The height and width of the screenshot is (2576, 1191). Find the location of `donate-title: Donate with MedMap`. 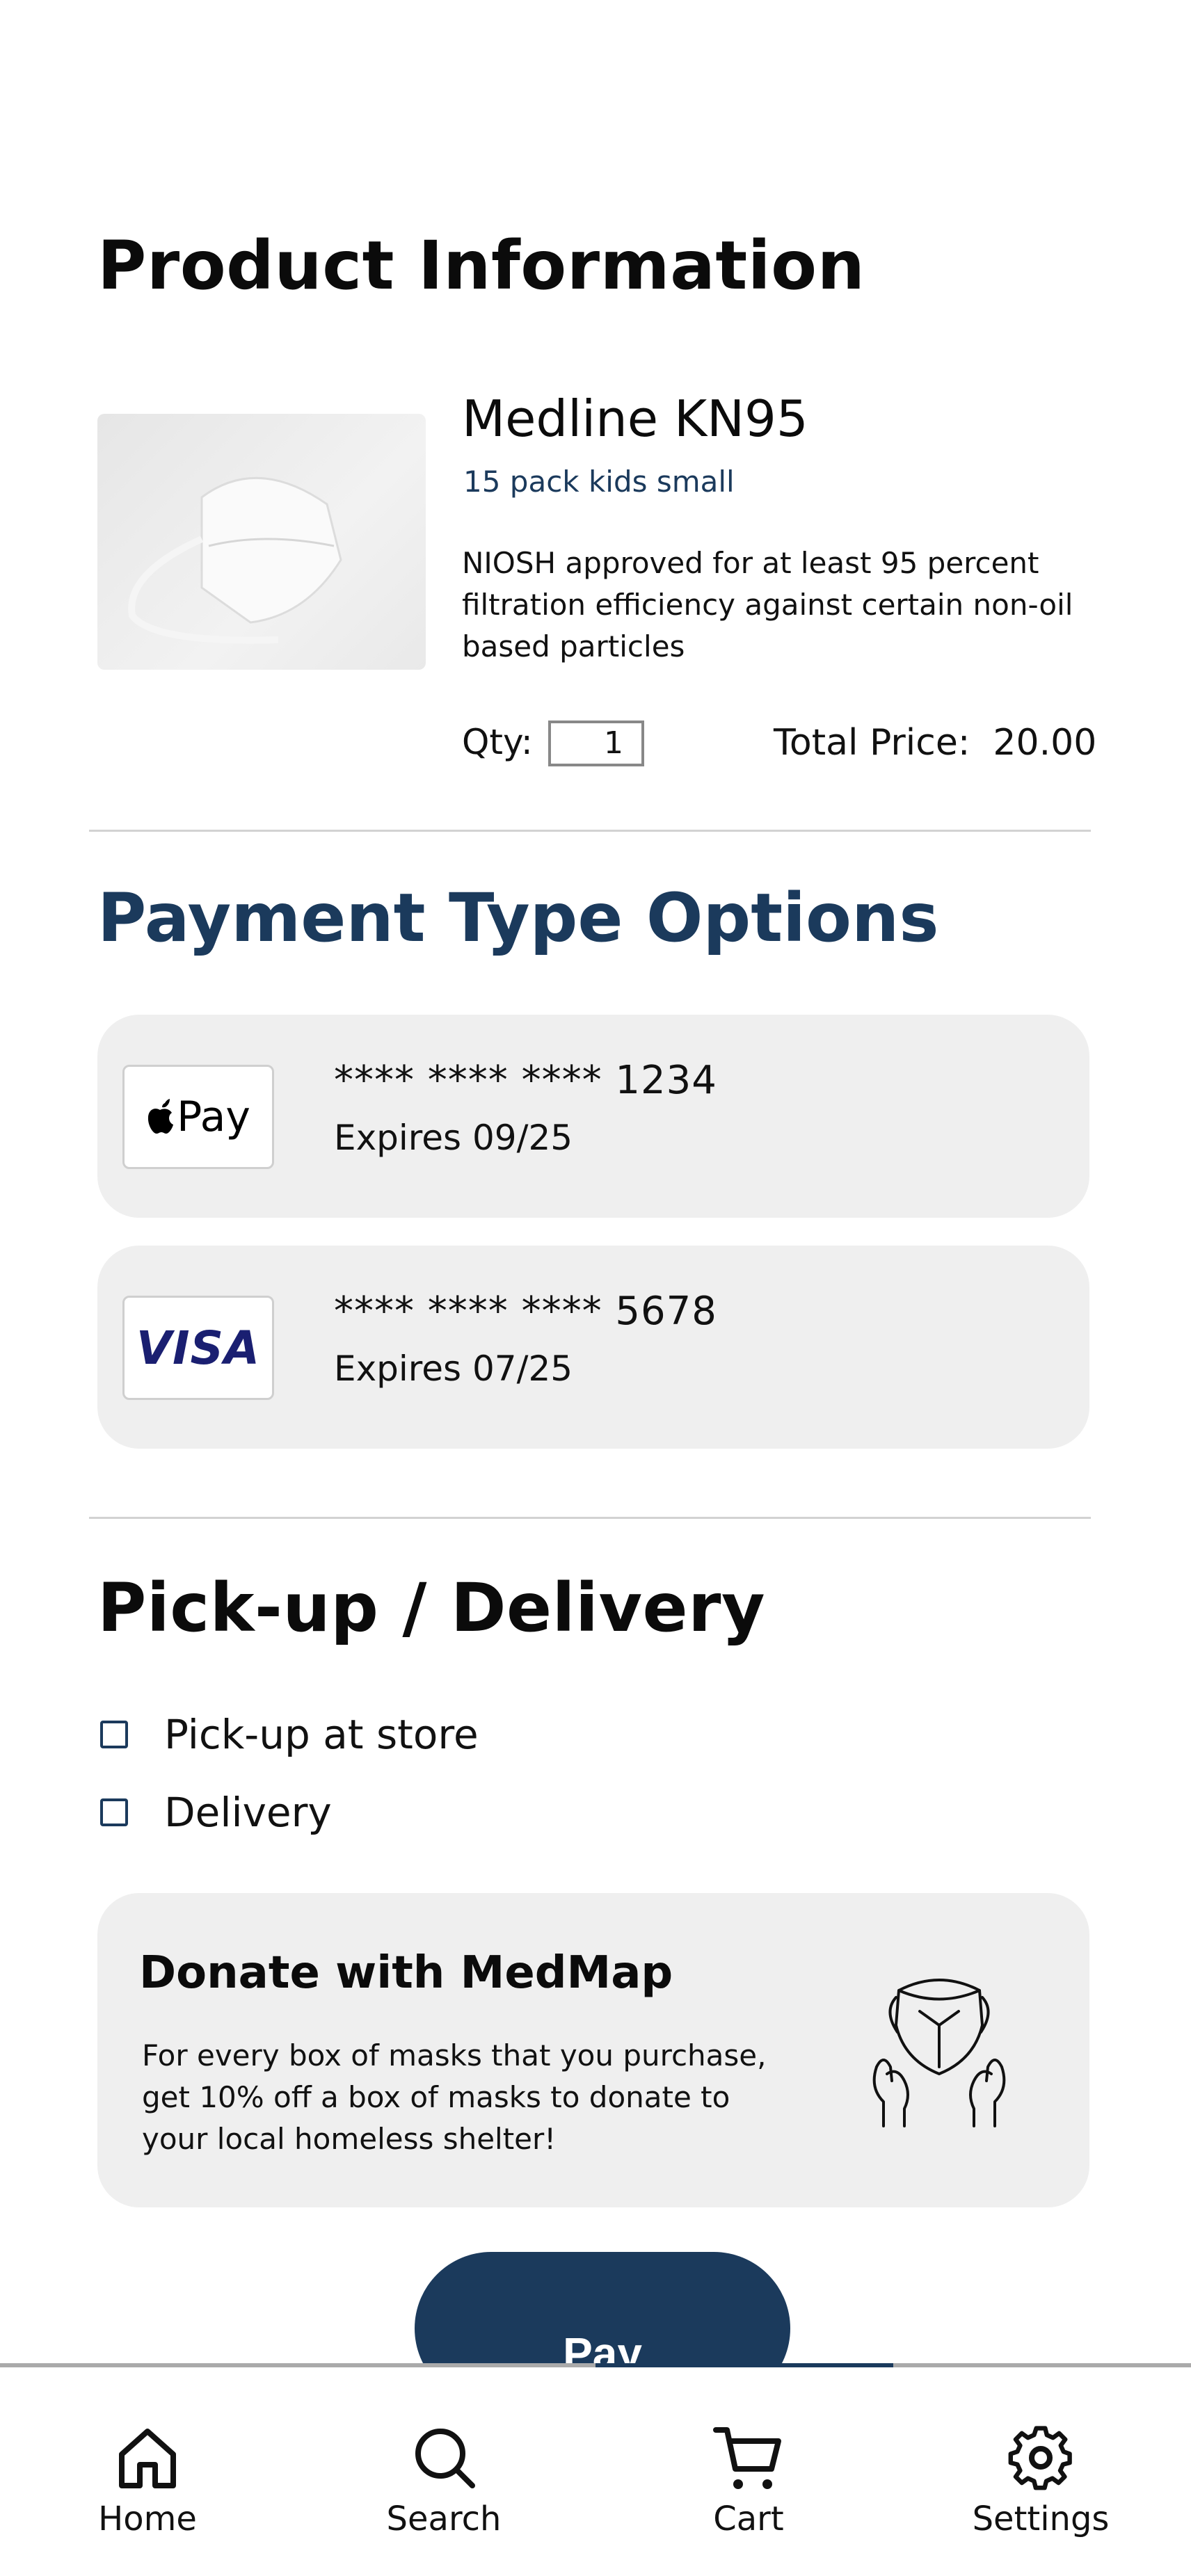

donate-title: Donate with MedMap is located at coordinates (406, 1973).